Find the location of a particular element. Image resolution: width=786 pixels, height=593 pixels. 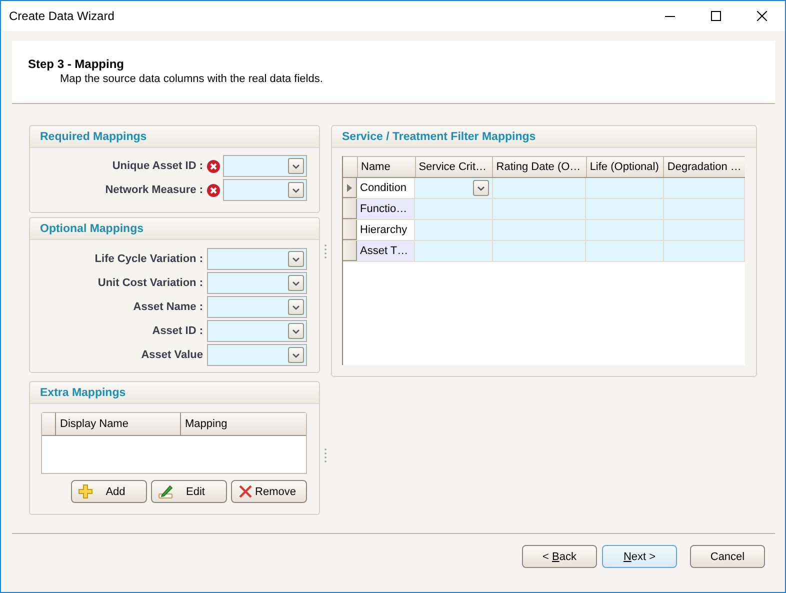

close-button is located at coordinates (762, 16).